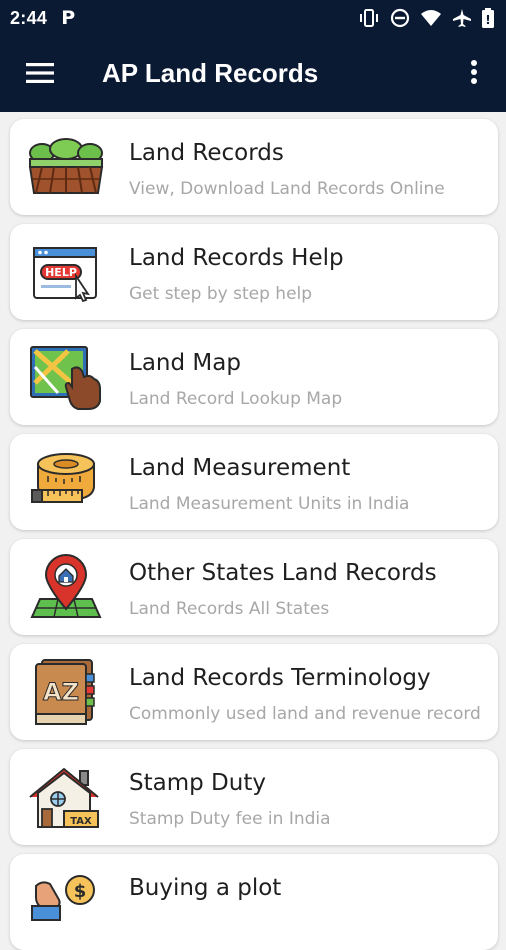 The width and height of the screenshot is (506, 950). Describe the element at coordinates (236, 399) in the screenshot. I see `item-subtitle: Land Record Lookup Map` at that location.